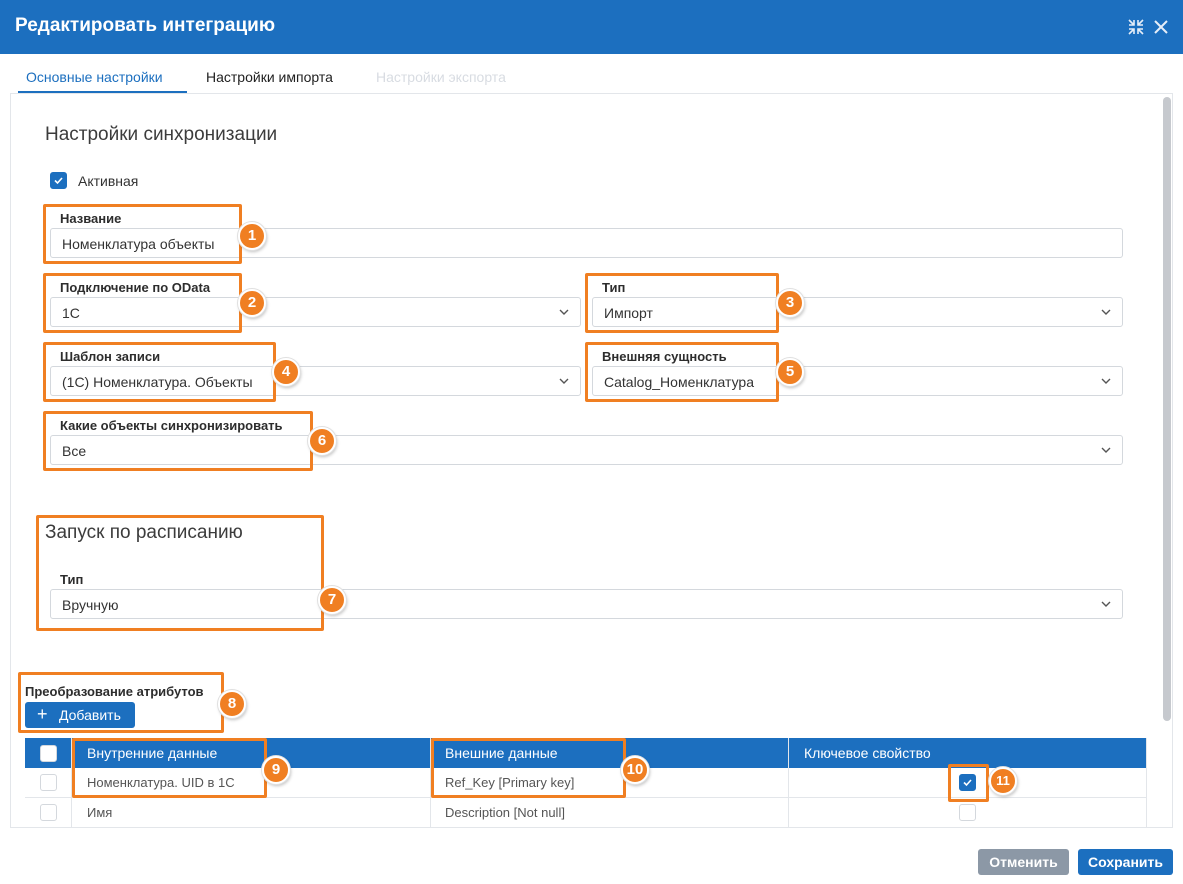  Describe the element at coordinates (48, 753) in the screenshot. I see `select-all-checkbox` at that location.